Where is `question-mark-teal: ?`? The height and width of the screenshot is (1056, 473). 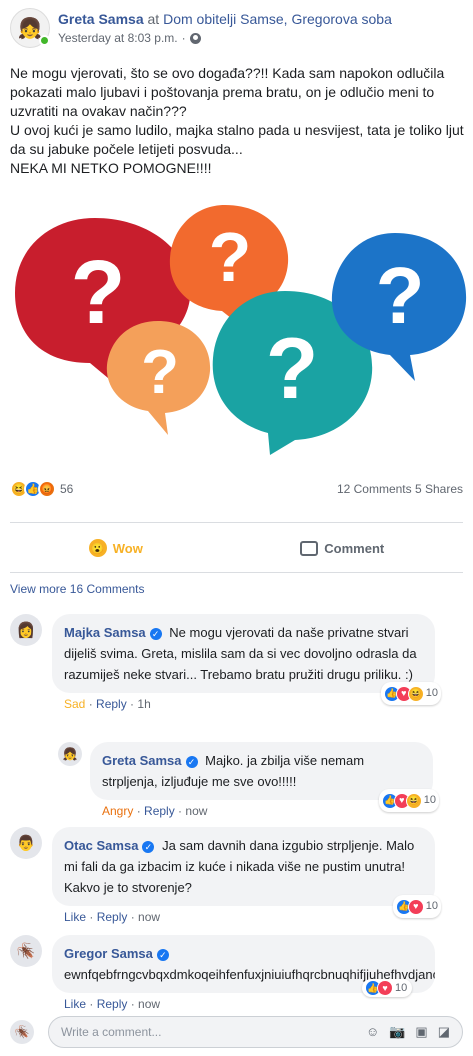 question-mark-teal: ? is located at coordinates (292, 369).